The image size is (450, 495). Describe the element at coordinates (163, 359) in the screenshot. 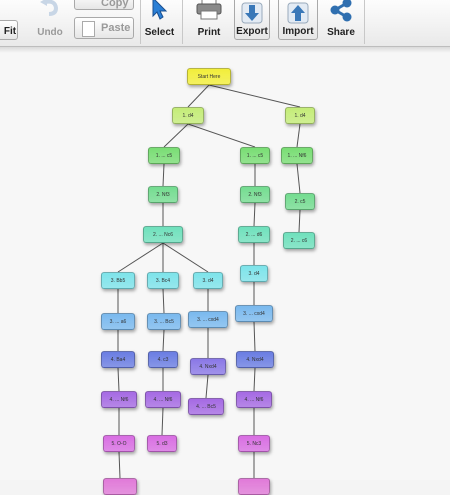

I see `tree-node: 4. c3` at that location.